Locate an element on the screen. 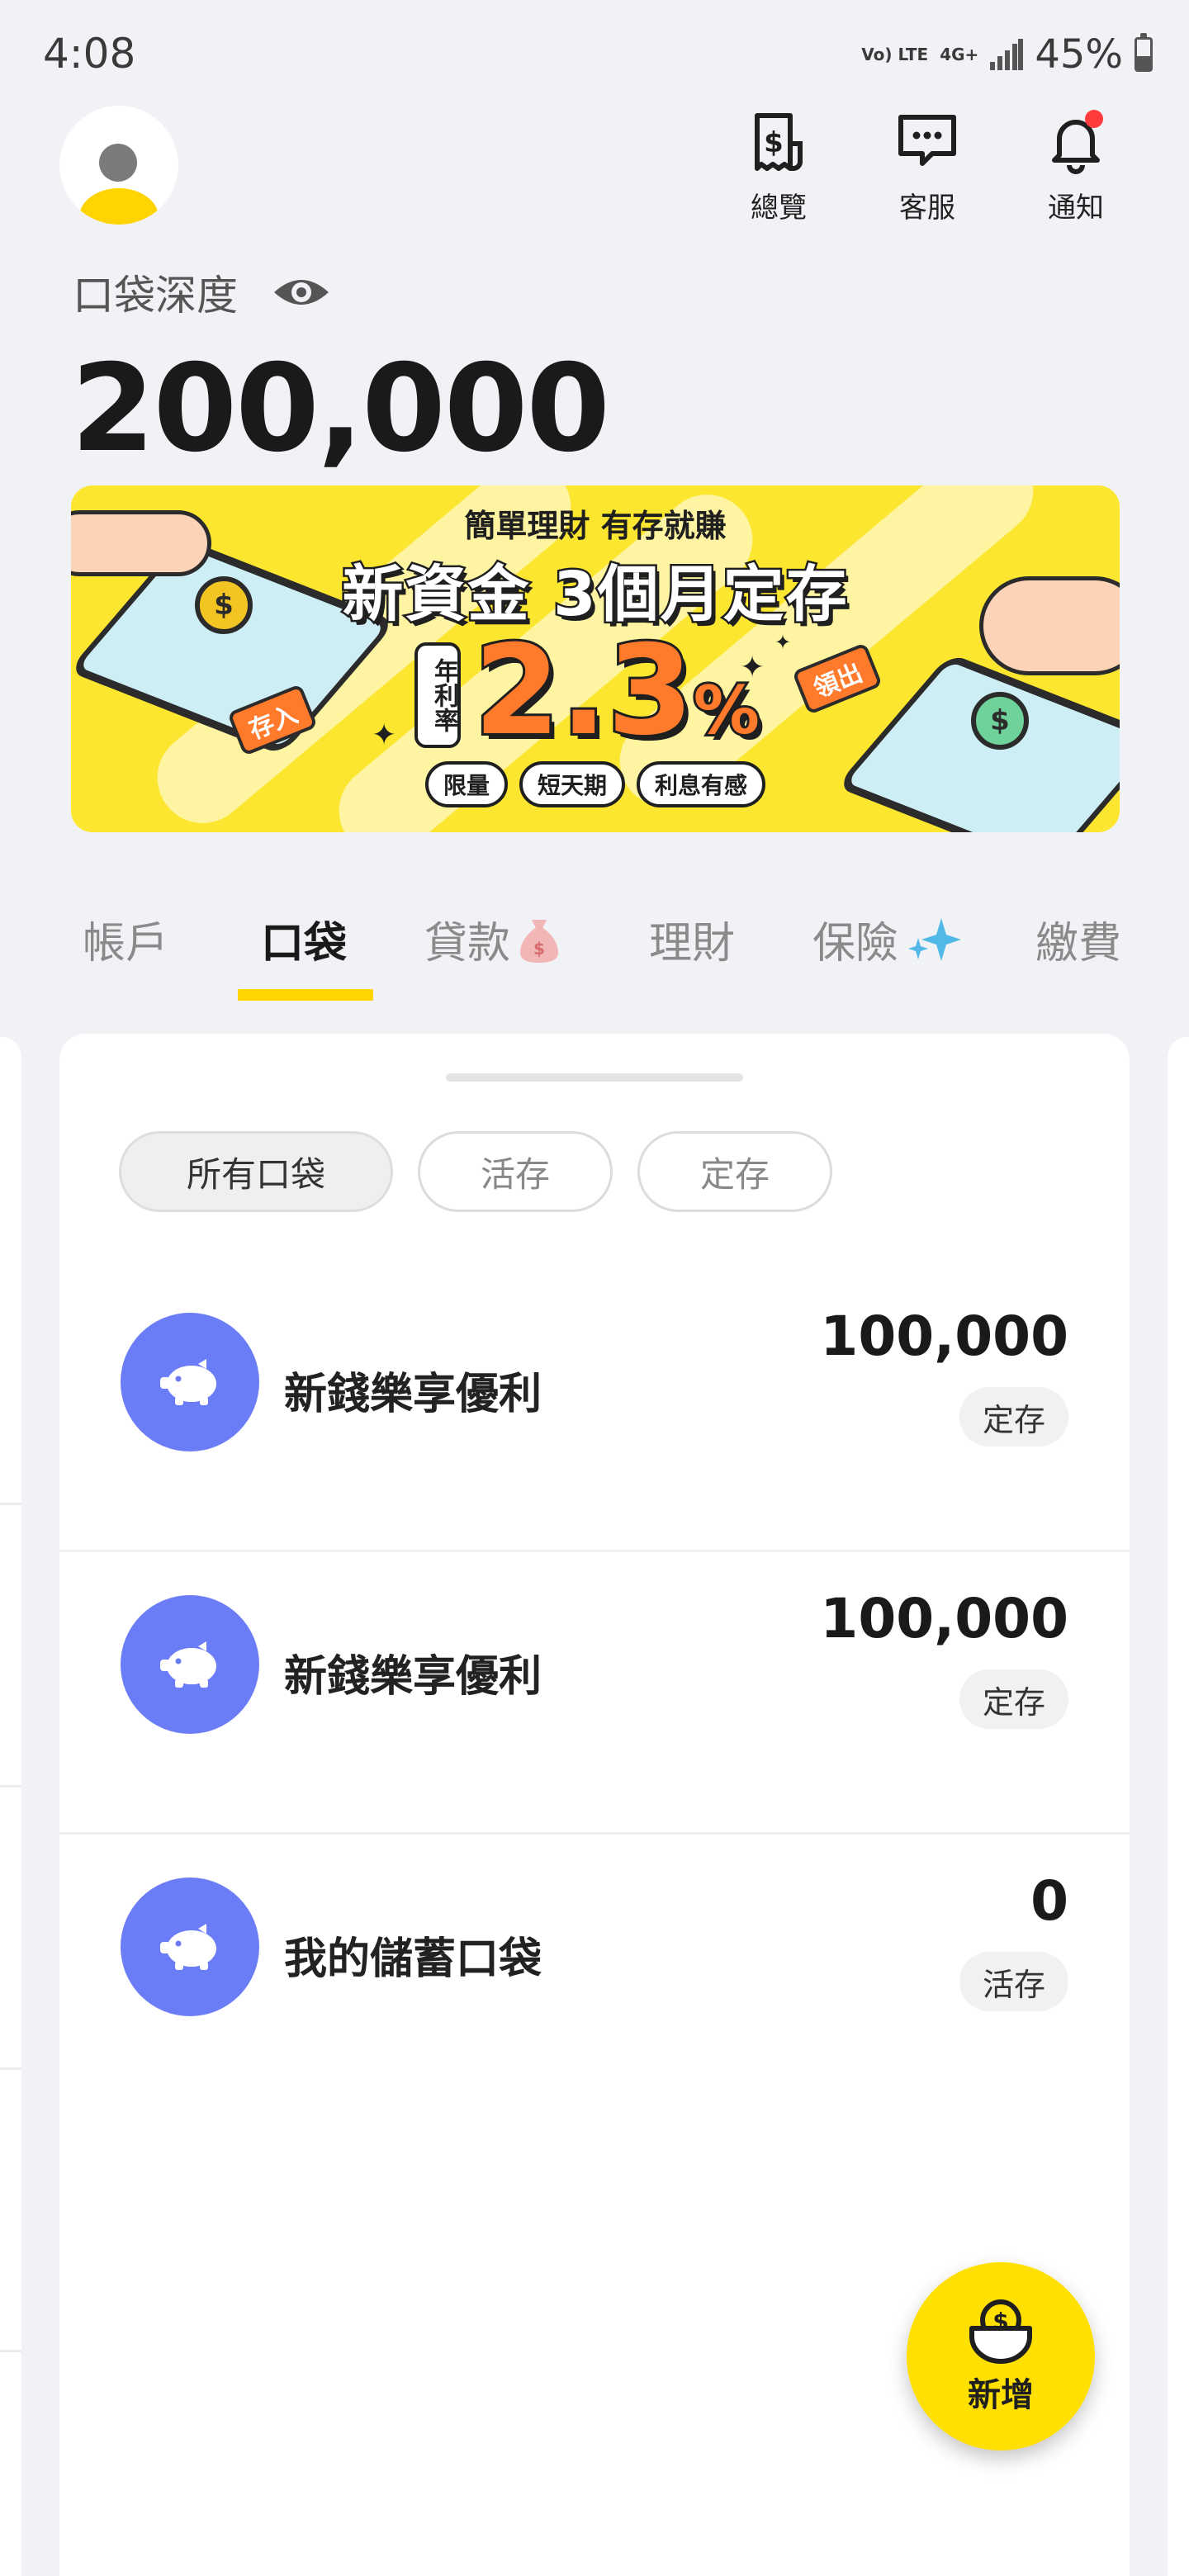  status-time: 4:08 is located at coordinates (89, 54).